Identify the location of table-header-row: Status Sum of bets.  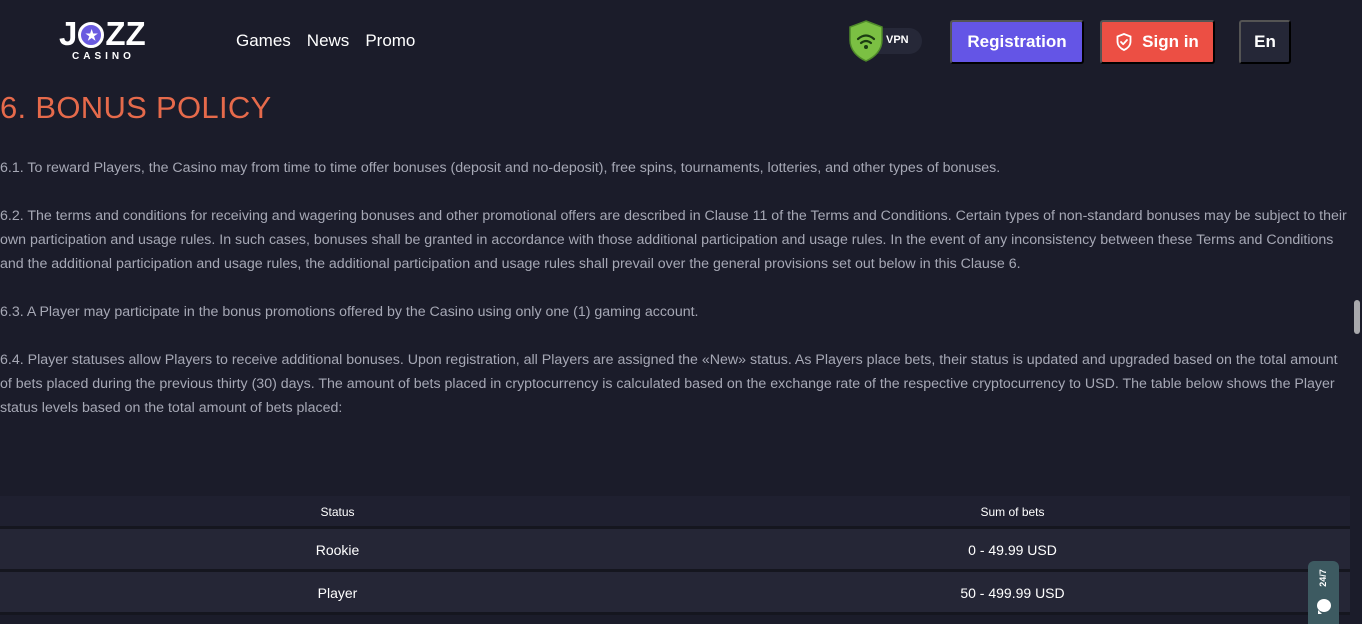
(675, 512).